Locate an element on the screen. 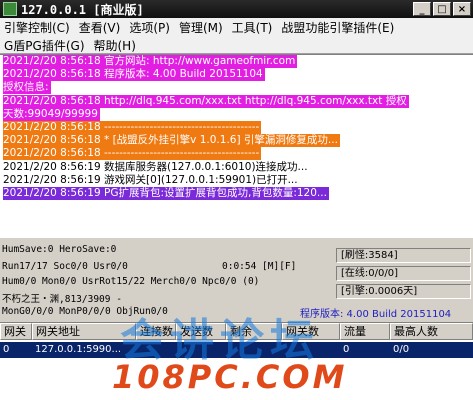 The width and height of the screenshot is (473, 400). build-version: 程序版本: 4.00 Build 20151104 is located at coordinates (376, 314).